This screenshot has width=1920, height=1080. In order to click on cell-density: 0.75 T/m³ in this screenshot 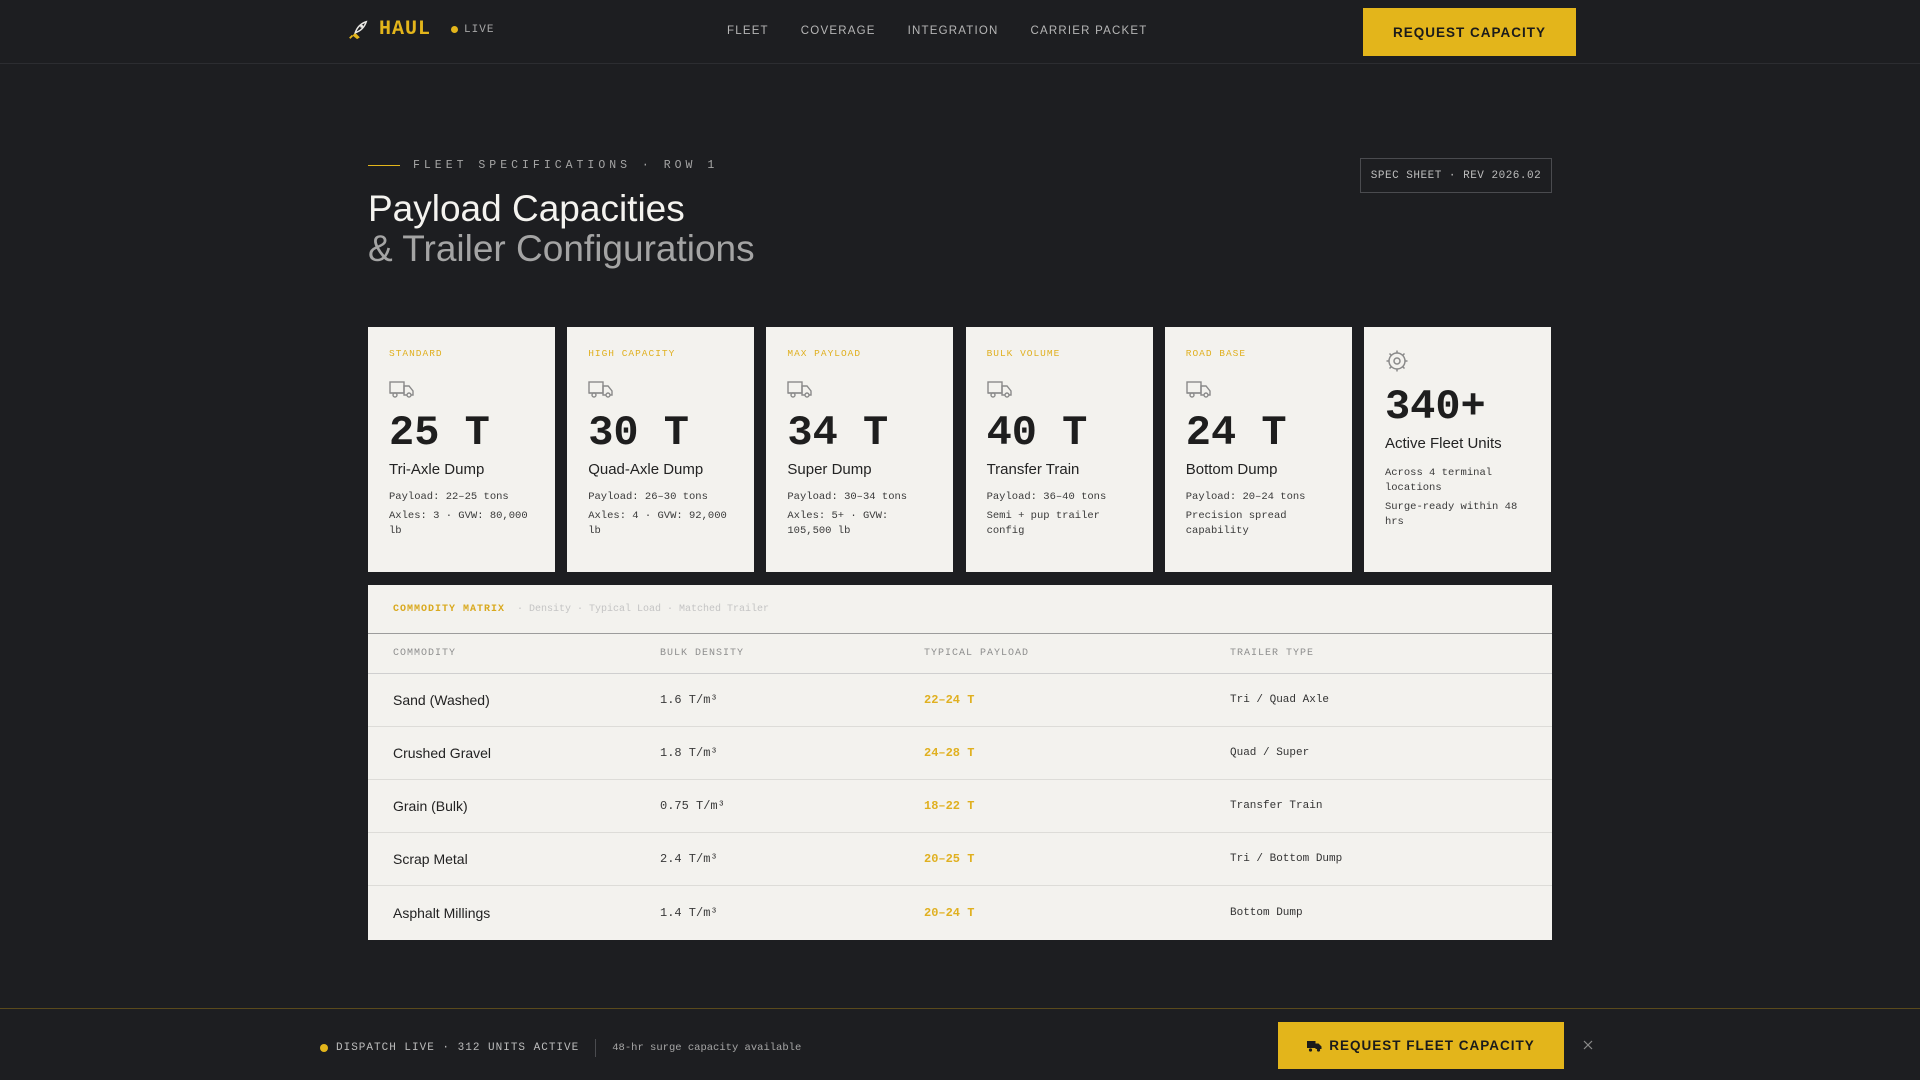, I will do `click(692, 806)`.